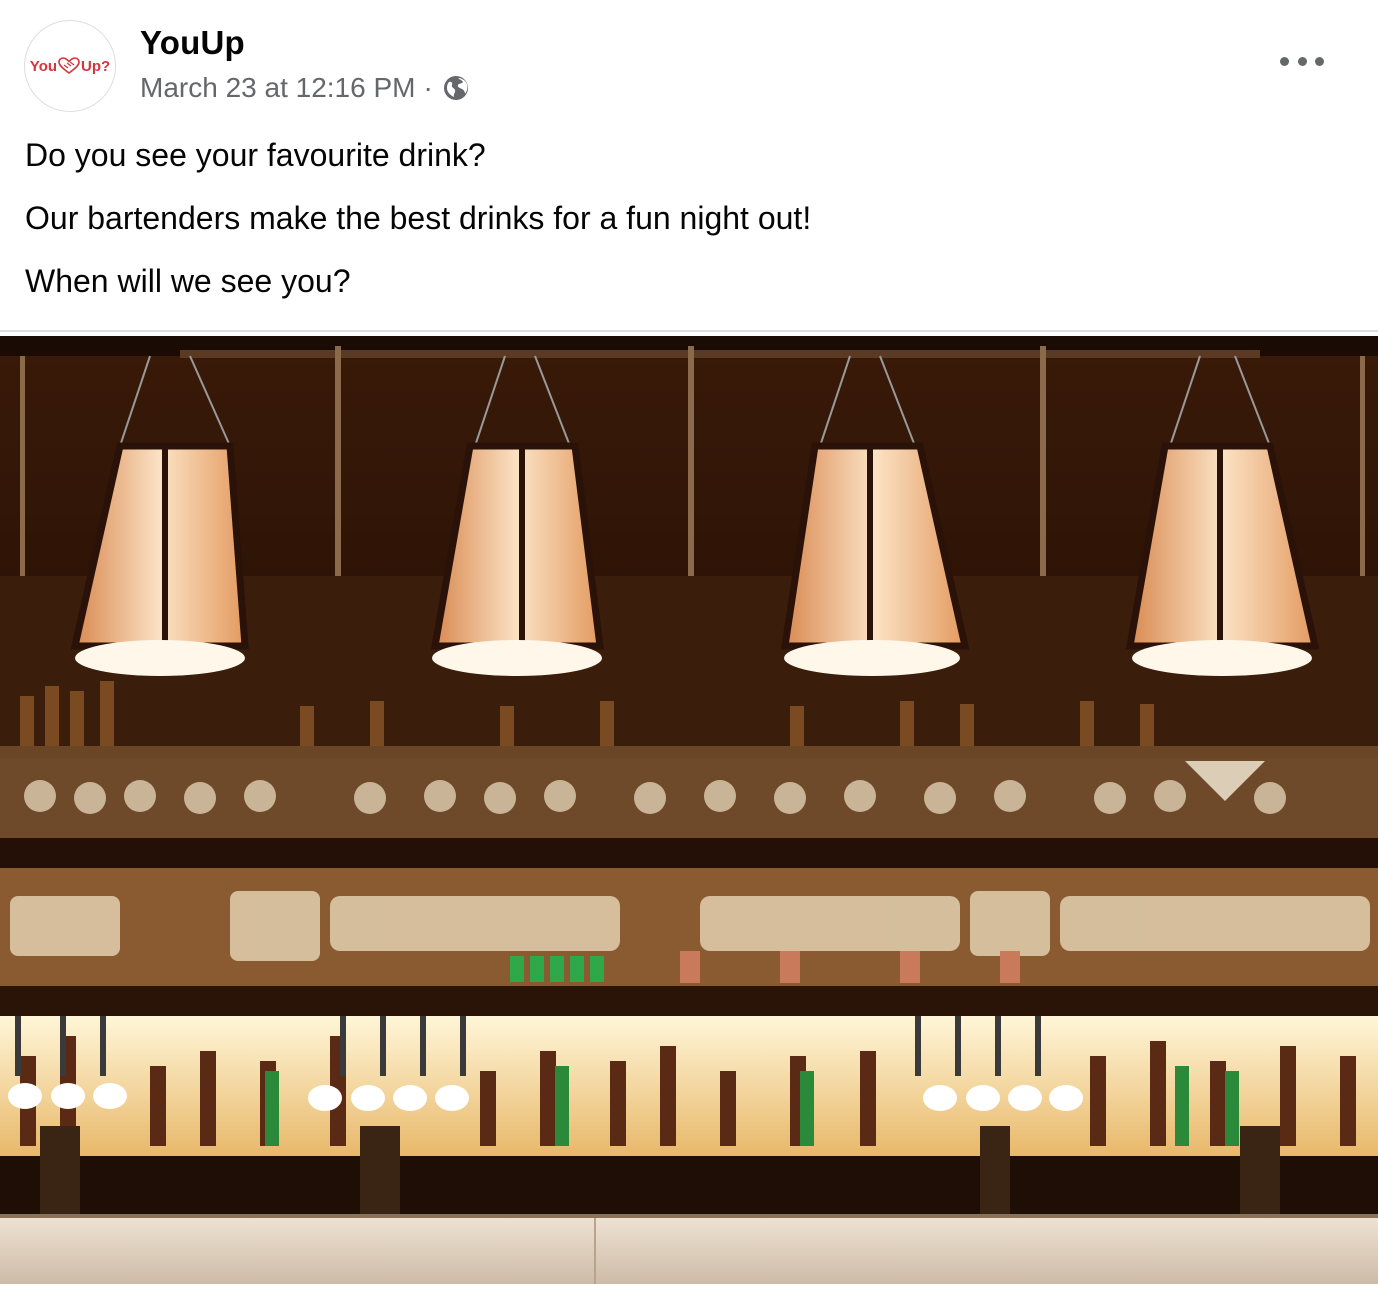 The width and height of the screenshot is (1378, 1294). What do you see at coordinates (277, 88) in the screenshot?
I see `post-timestamp: March 23 at 12:16 PM` at bounding box center [277, 88].